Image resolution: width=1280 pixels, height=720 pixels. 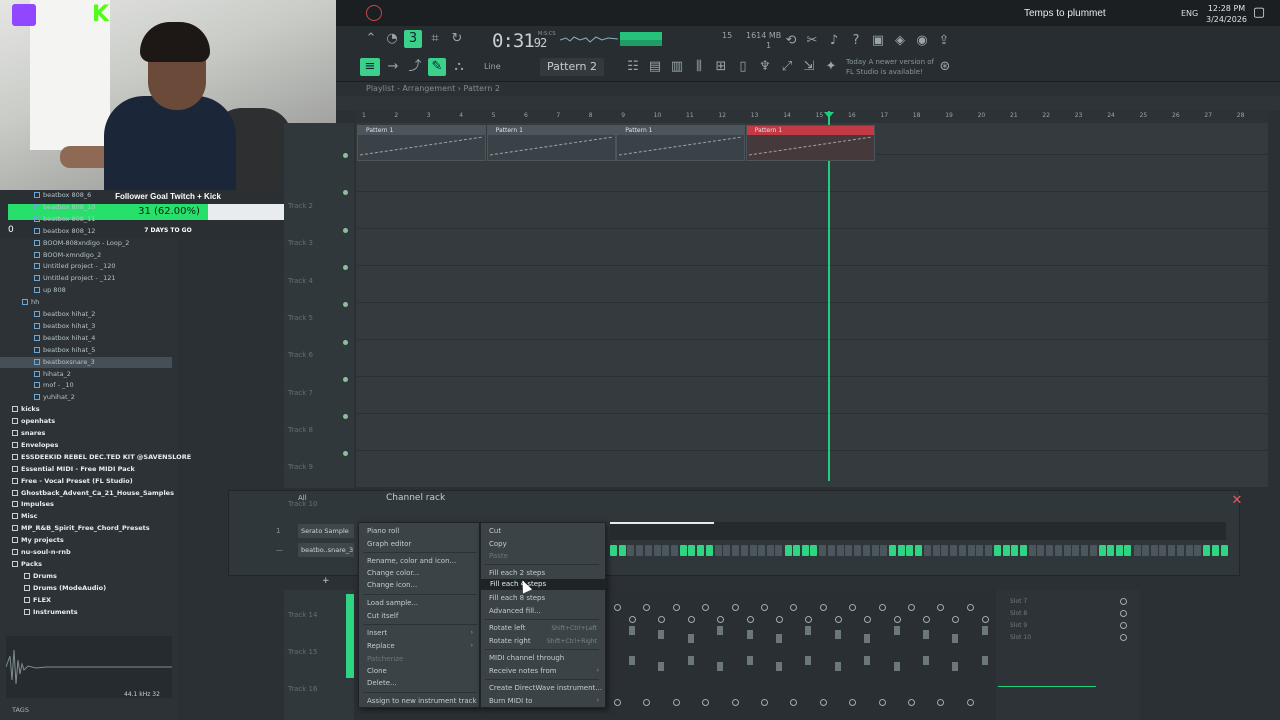 What do you see at coordinates (86, 528) in the screenshot?
I see `browser-item: MP_R&B_Spirit_Free_Chord_Presets` at bounding box center [86, 528].